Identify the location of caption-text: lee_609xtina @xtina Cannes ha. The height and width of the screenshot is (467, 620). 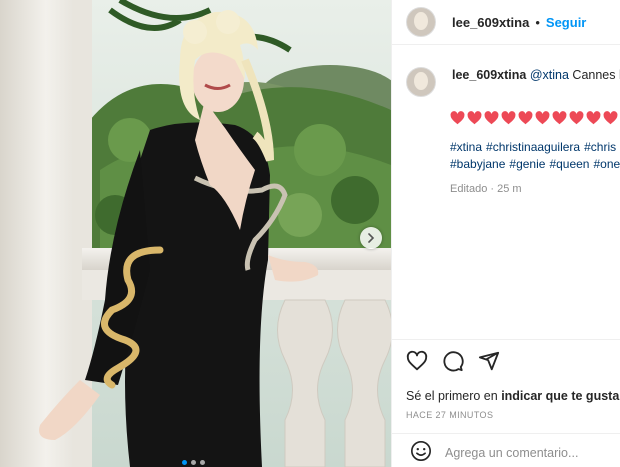
(536, 75).